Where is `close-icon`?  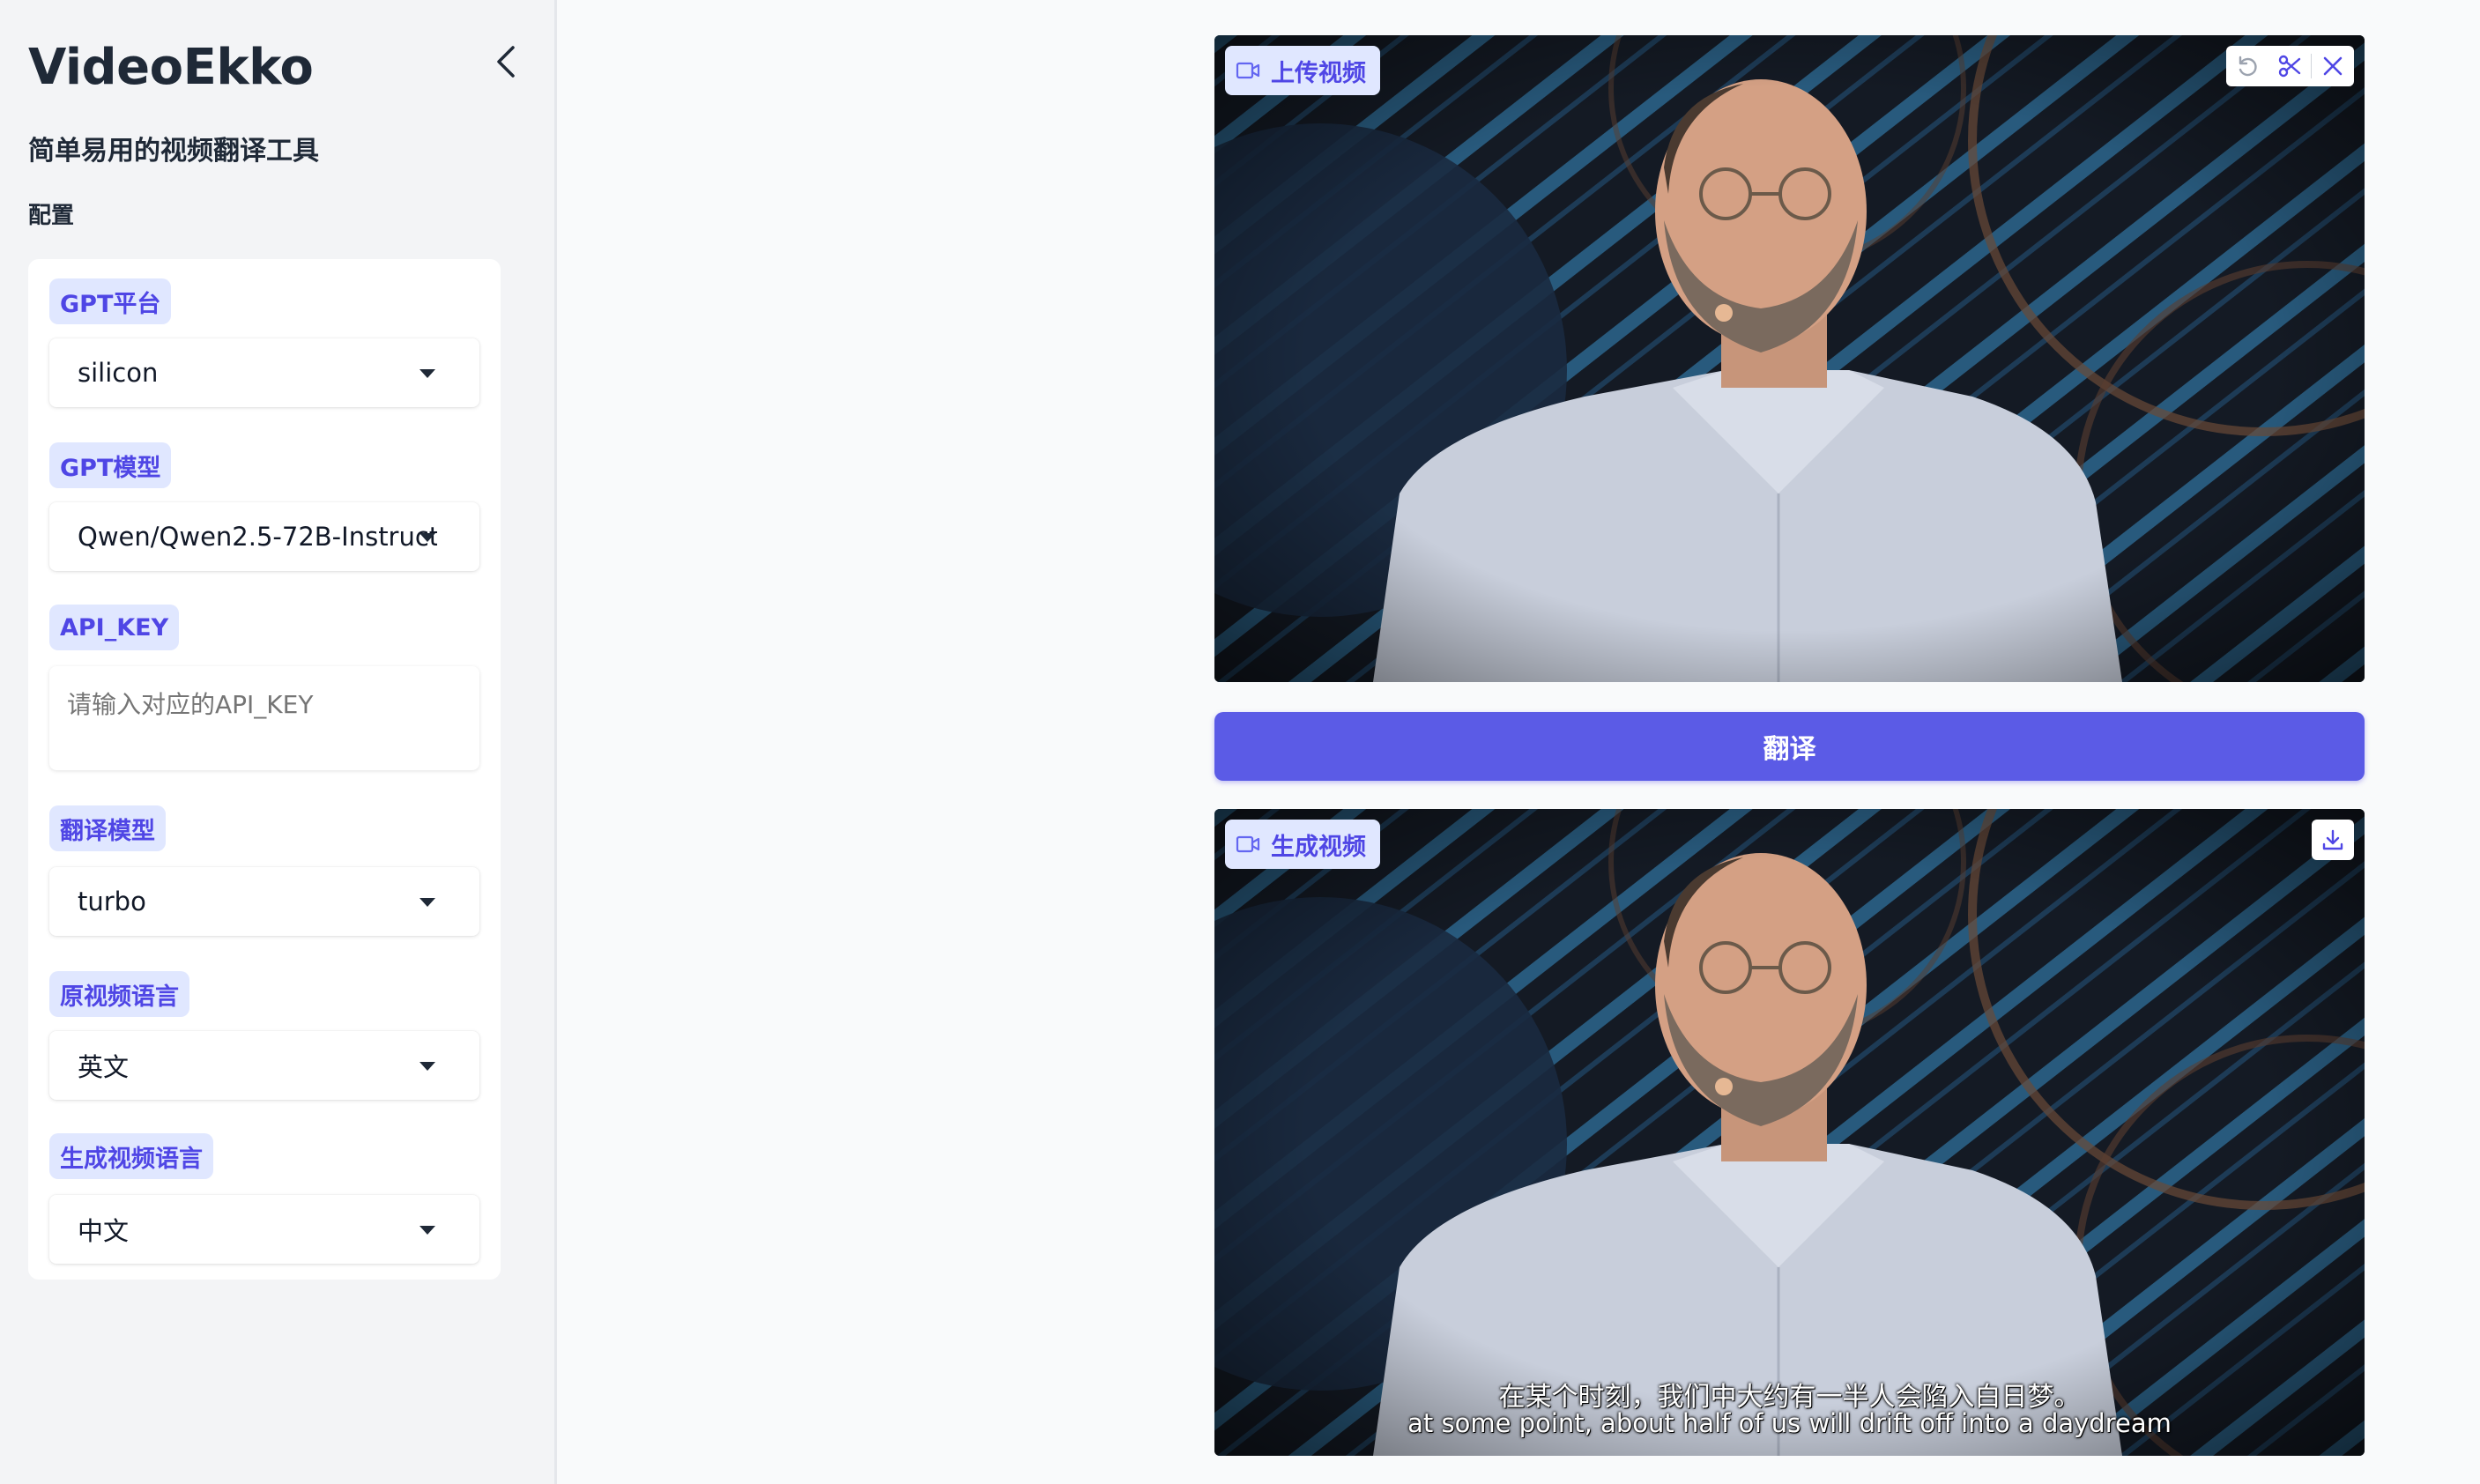
close-icon is located at coordinates (2333, 66).